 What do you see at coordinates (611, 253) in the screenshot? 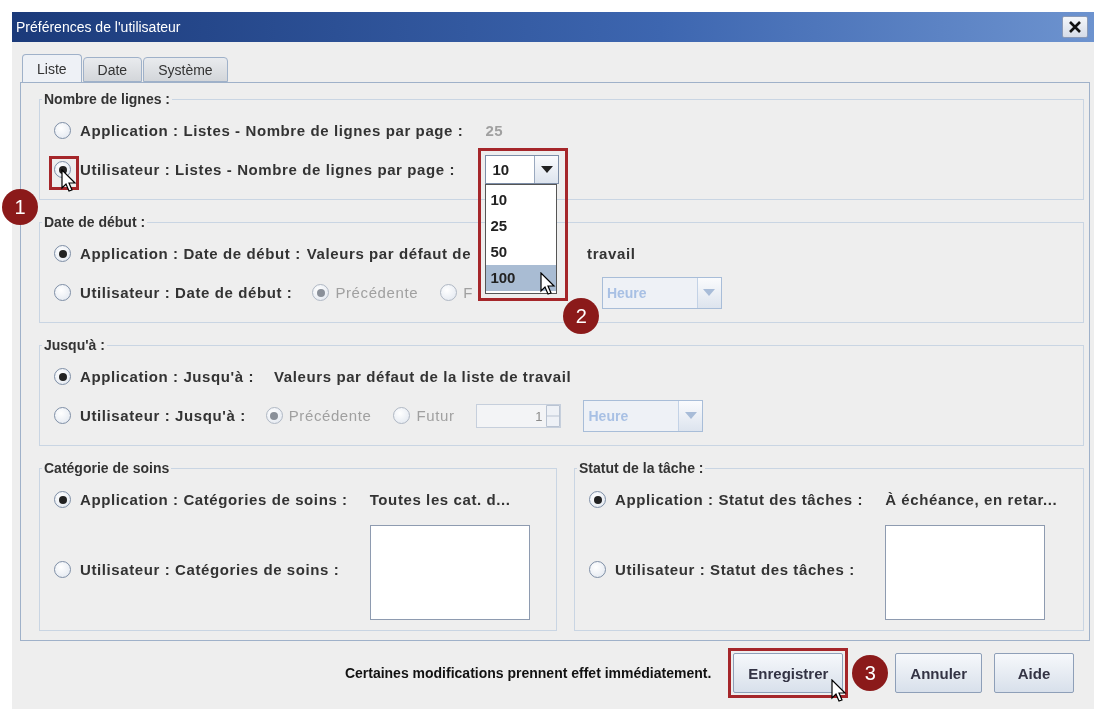
I see `default-value-text: travail` at bounding box center [611, 253].